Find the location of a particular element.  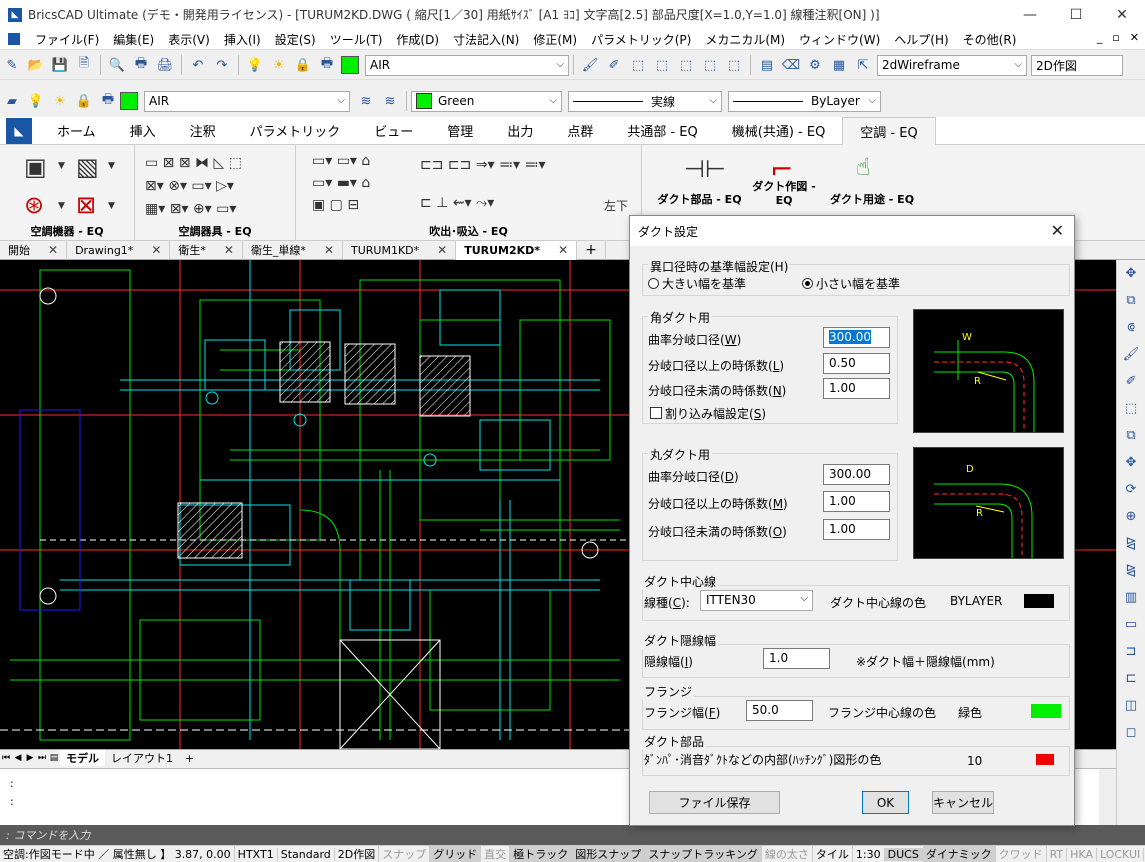

lineweight-dropdown: ByLayer ⌵ is located at coordinates (804, 101).